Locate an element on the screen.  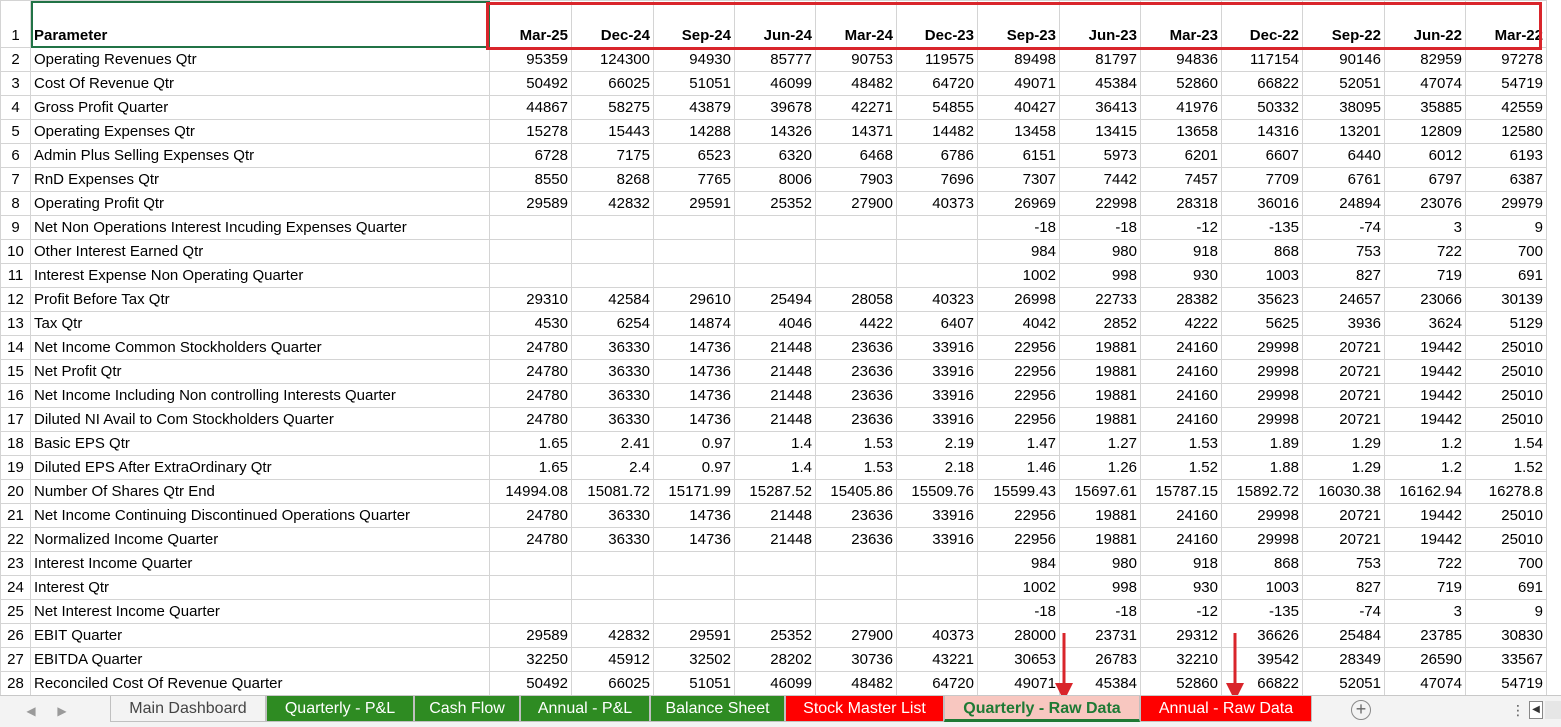
value-cell: 1.29 is located at coordinates (1343, 467).